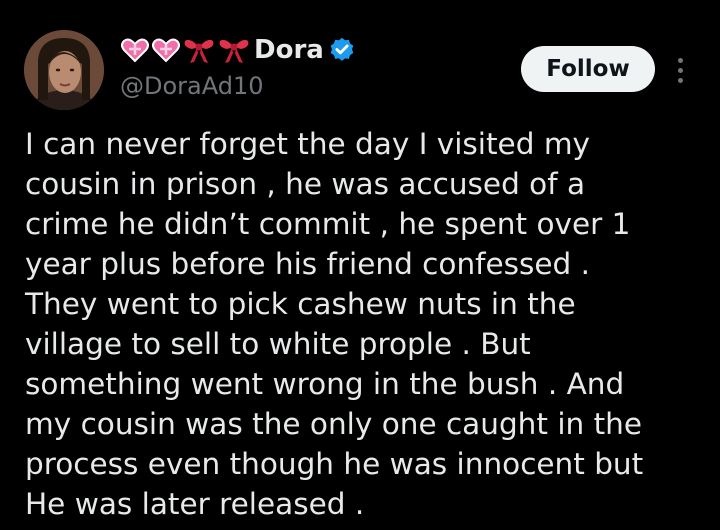  I want to click on user-handle: @DoraAd10, so click(238, 86).